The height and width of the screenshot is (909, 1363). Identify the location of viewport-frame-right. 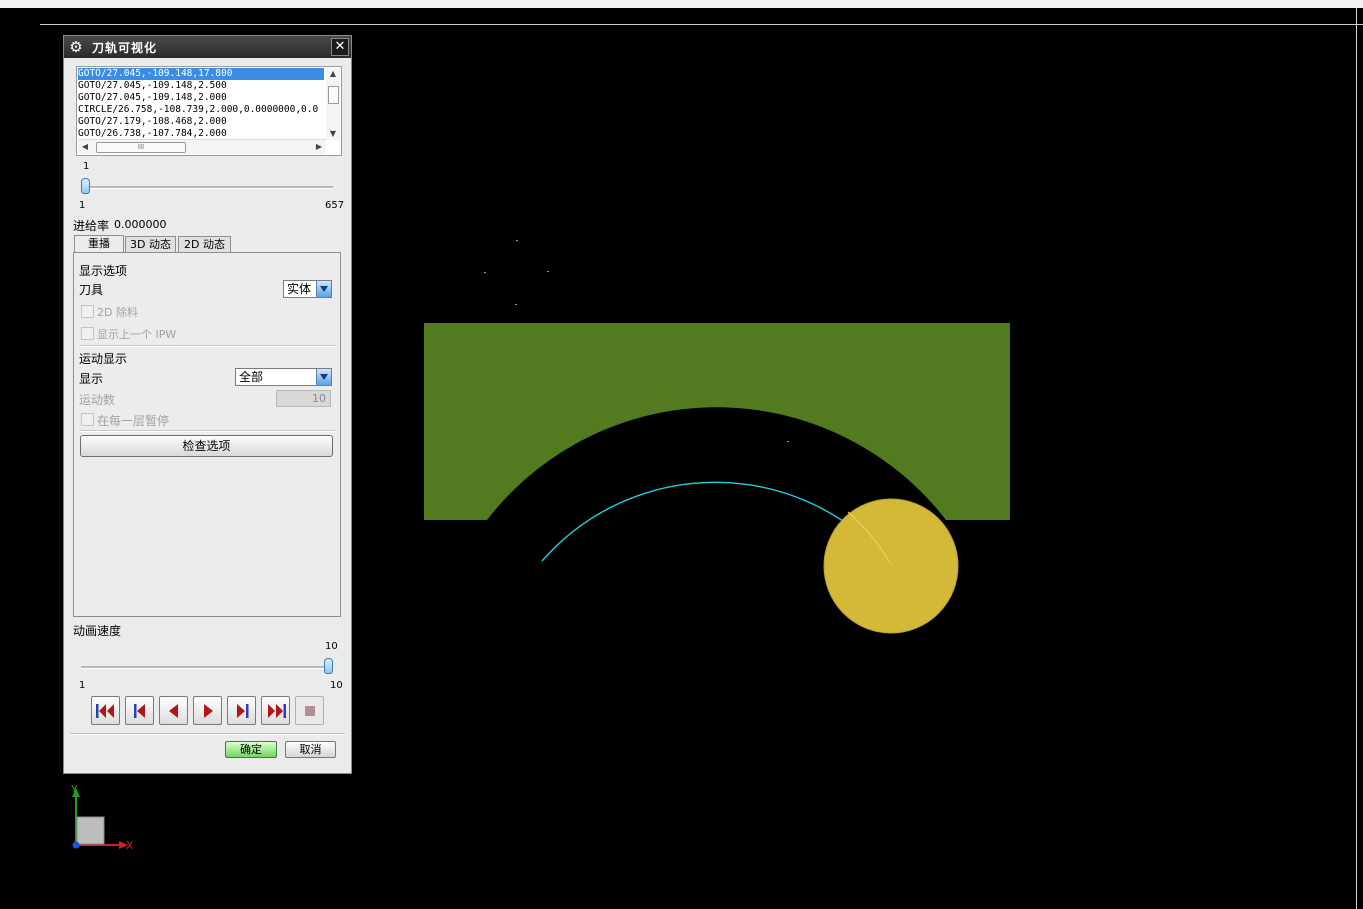
(1356, 458).